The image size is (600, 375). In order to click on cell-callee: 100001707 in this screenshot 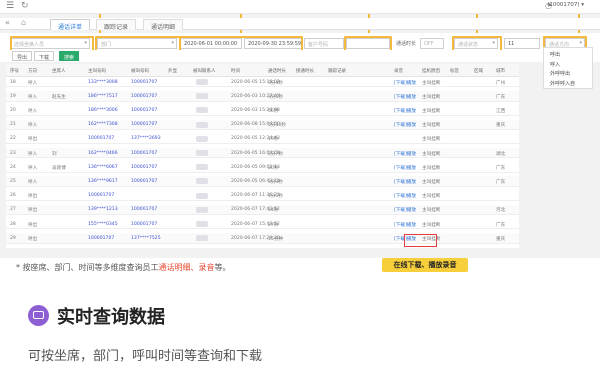, I will do `click(144, 181)`.